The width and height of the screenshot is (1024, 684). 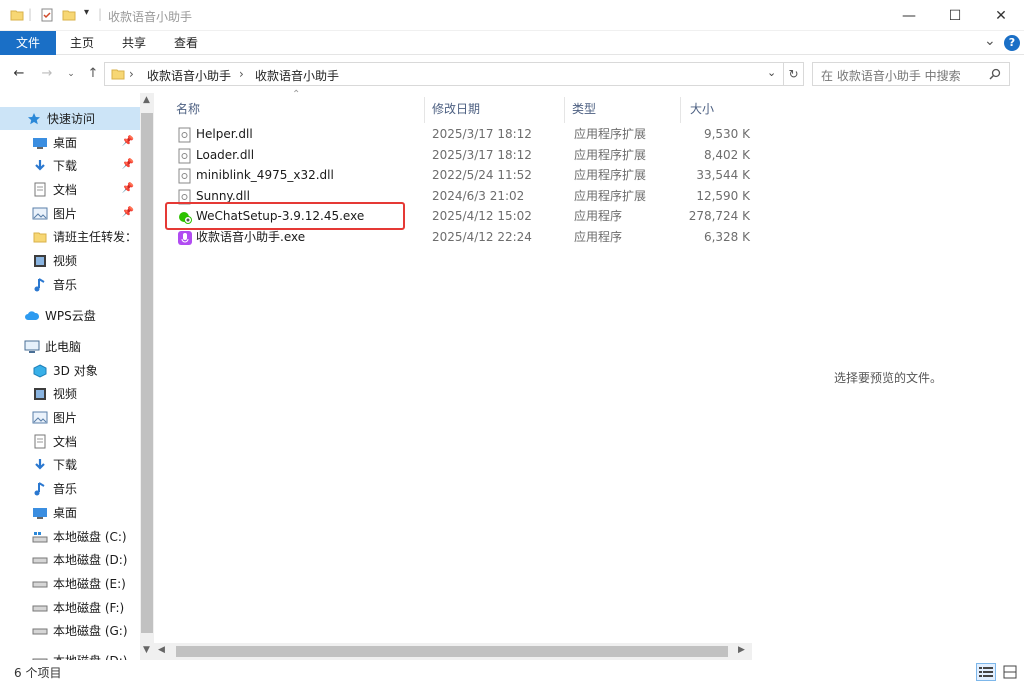 What do you see at coordinates (70, 370) in the screenshot?
I see `sidebar-item-3d-objects: 3D 对象` at bounding box center [70, 370].